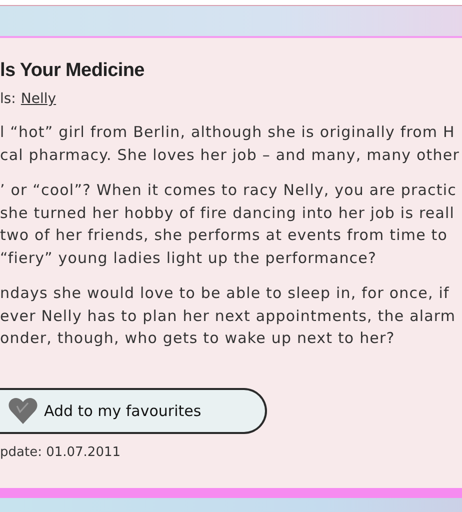 Image resolution: width=462 pixels, height=512 pixels. Describe the element at coordinates (225, 293) in the screenshot. I see `text-line: ndays she would love to be able to sleep in, for once, if` at that location.